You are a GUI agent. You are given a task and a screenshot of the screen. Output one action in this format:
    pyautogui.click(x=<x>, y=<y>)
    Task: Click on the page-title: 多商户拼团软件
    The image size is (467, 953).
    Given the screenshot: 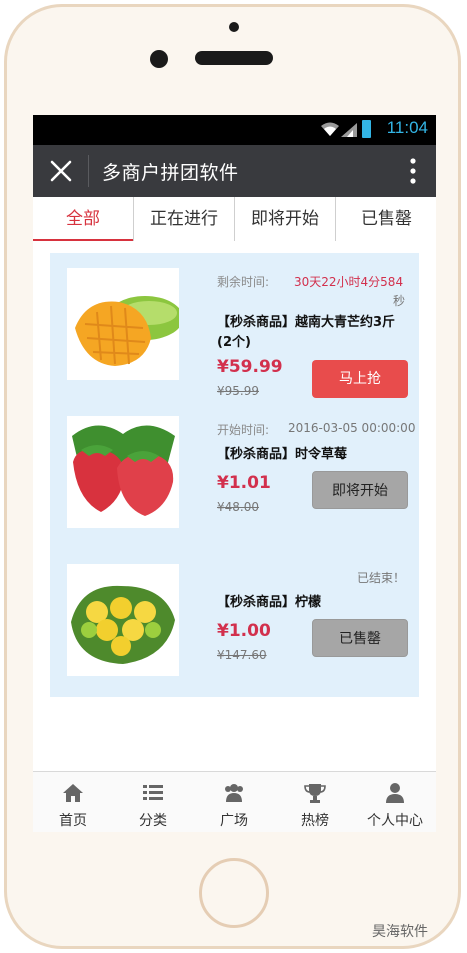 What is the action you would take?
    pyautogui.click(x=170, y=173)
    